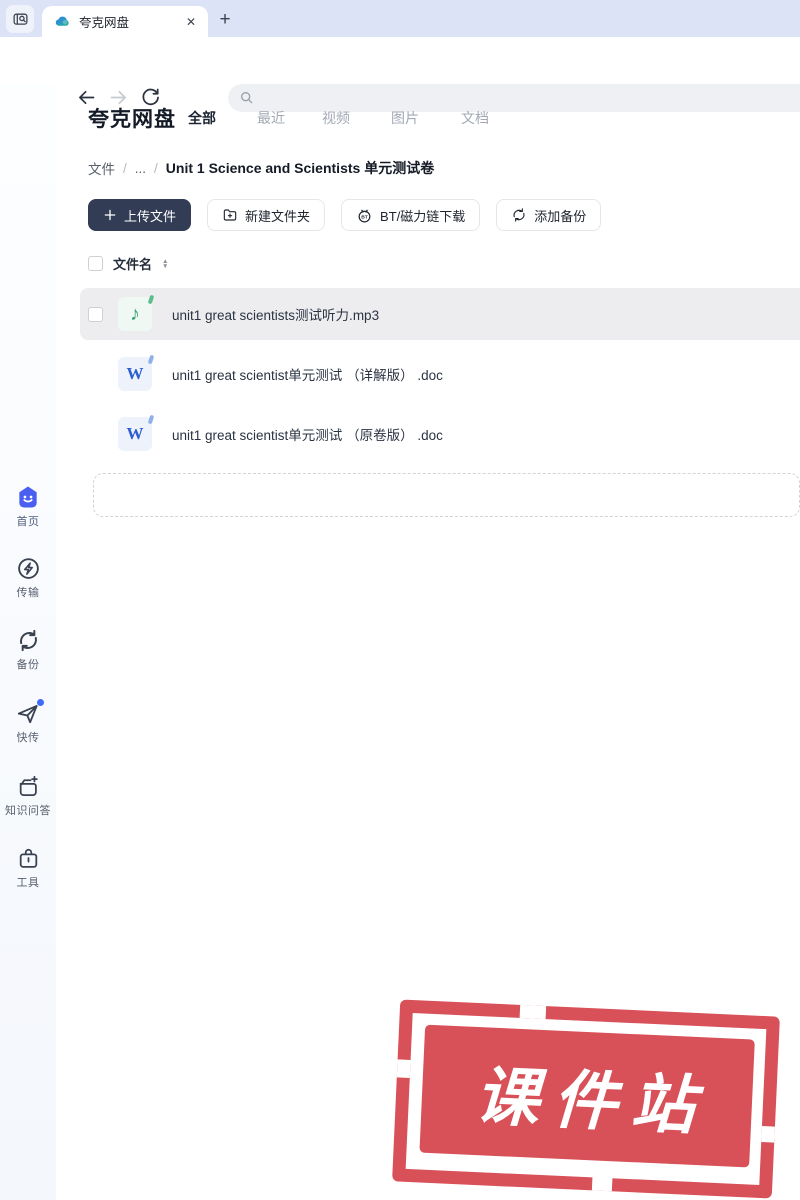  What do you see at coordinates (28, 665) in the screenshot?
I see `sidebar-item-label: 备份` at bounding box center [28, 665].